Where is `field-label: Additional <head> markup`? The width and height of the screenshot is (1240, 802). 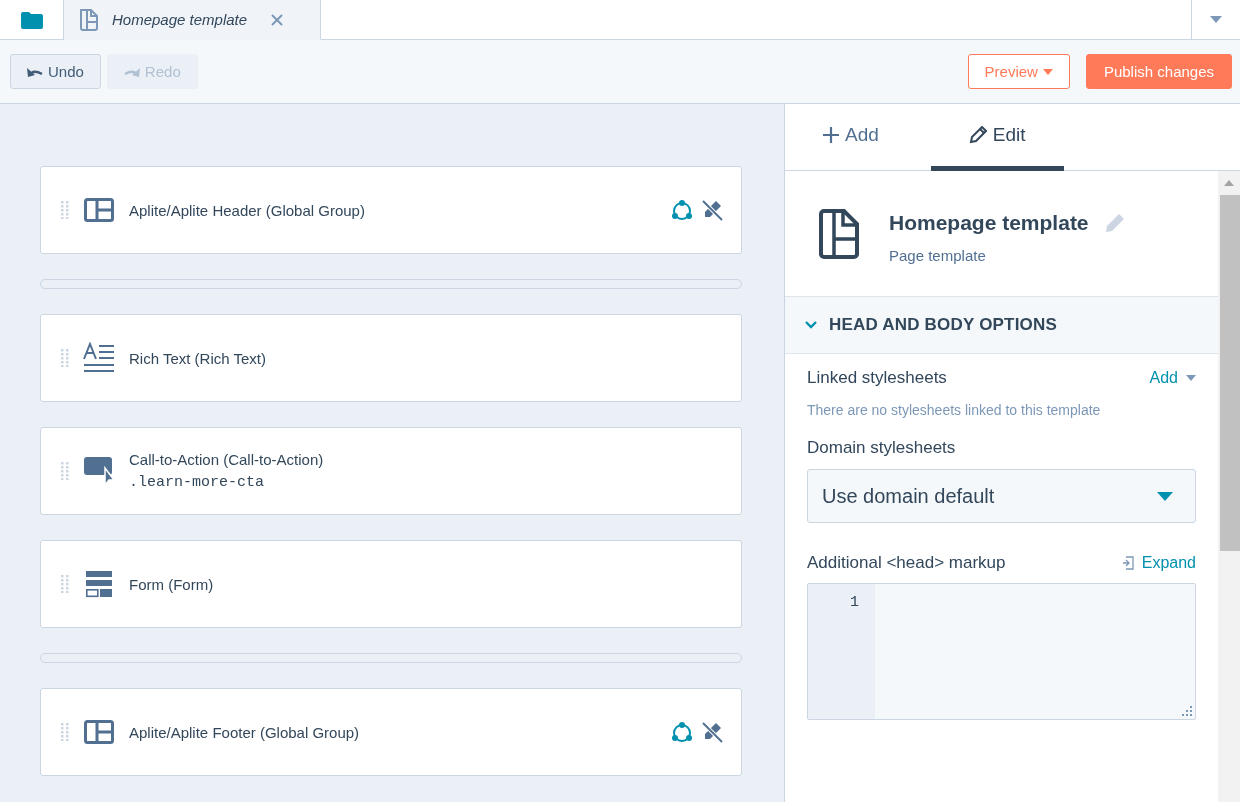 field-label: Additional <head> markup is located at coordinates (906, 563).